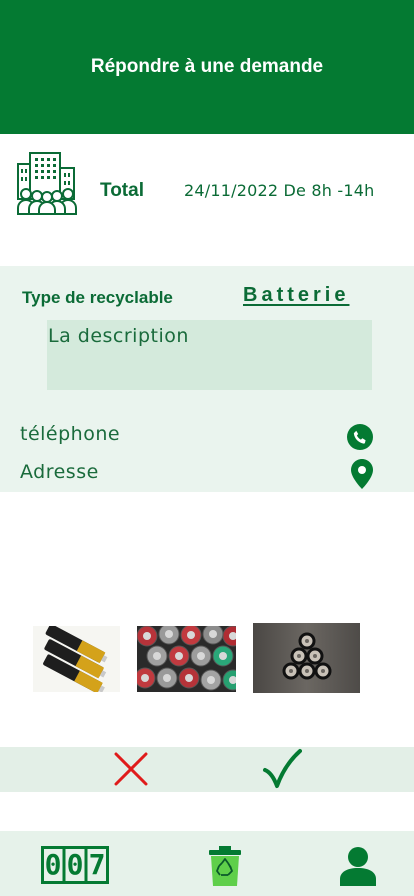  I want to click on address-label: Adresse, so click(59, 472).